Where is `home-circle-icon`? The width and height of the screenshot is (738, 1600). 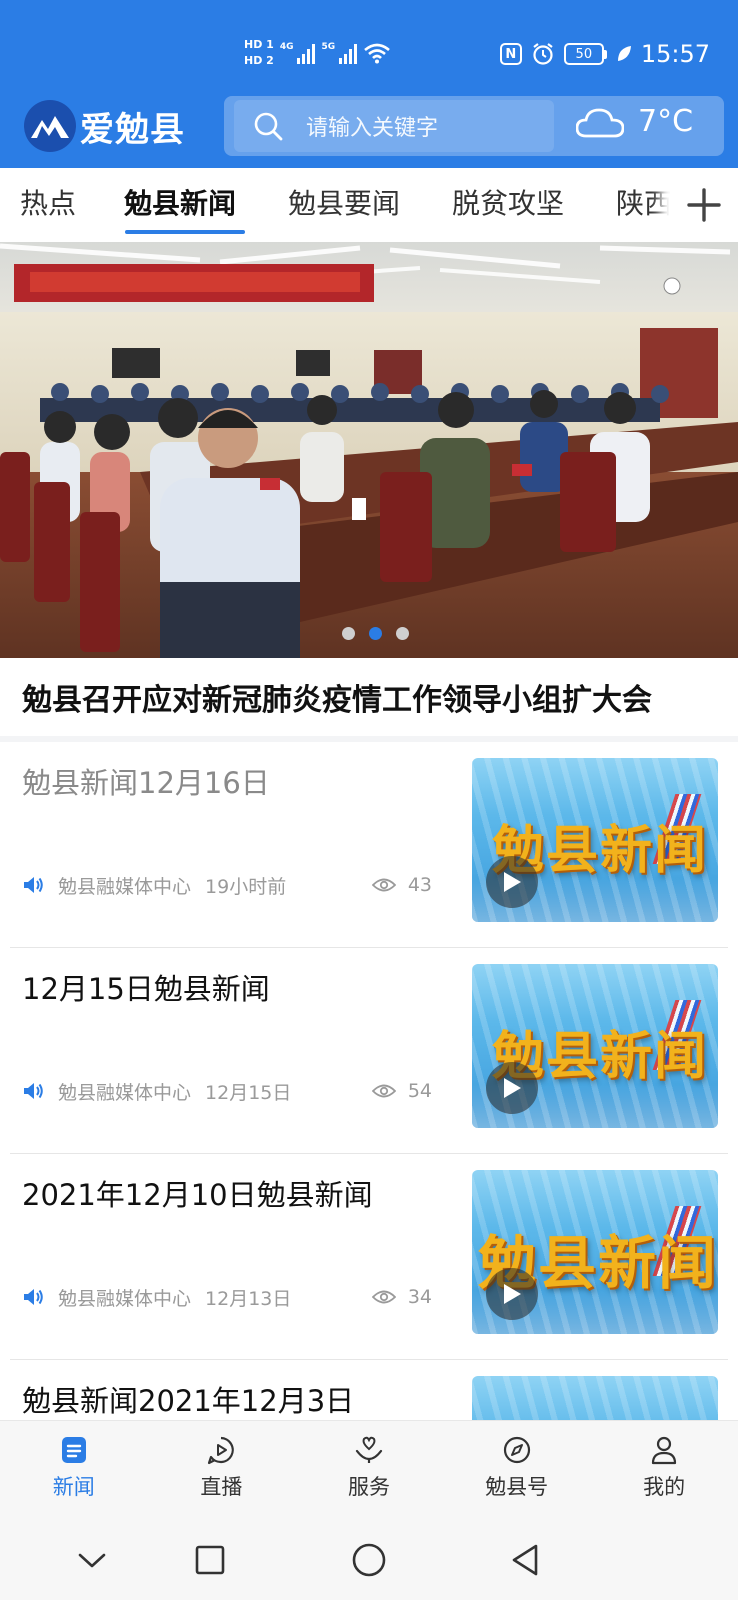
home-circle-icon is located at coordinates (369, 1560).